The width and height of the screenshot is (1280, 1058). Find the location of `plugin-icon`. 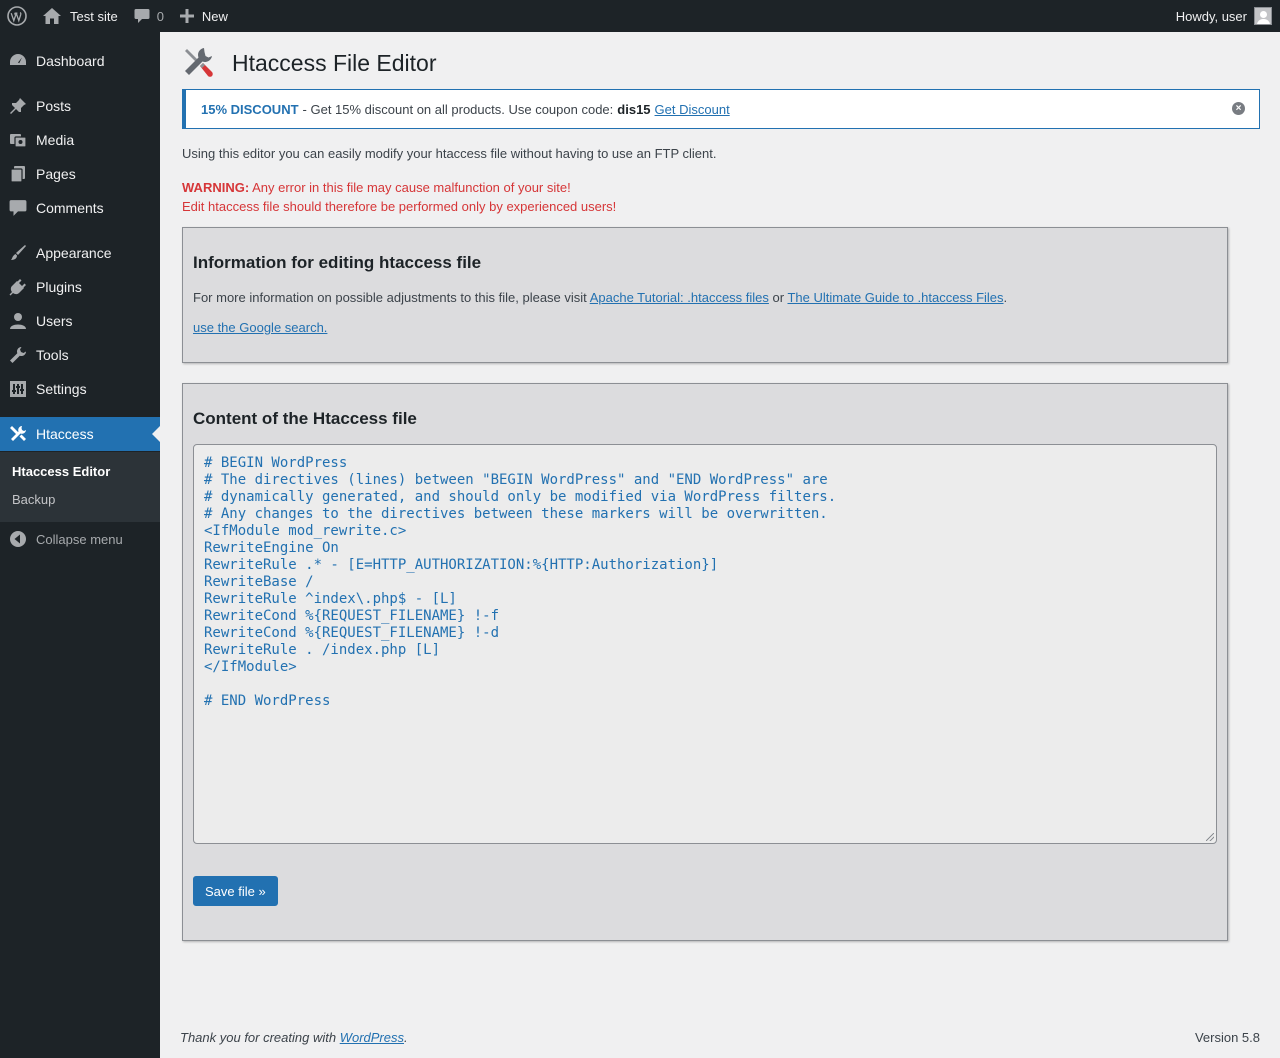

plugin-icon is located at coordinates (18, 287).